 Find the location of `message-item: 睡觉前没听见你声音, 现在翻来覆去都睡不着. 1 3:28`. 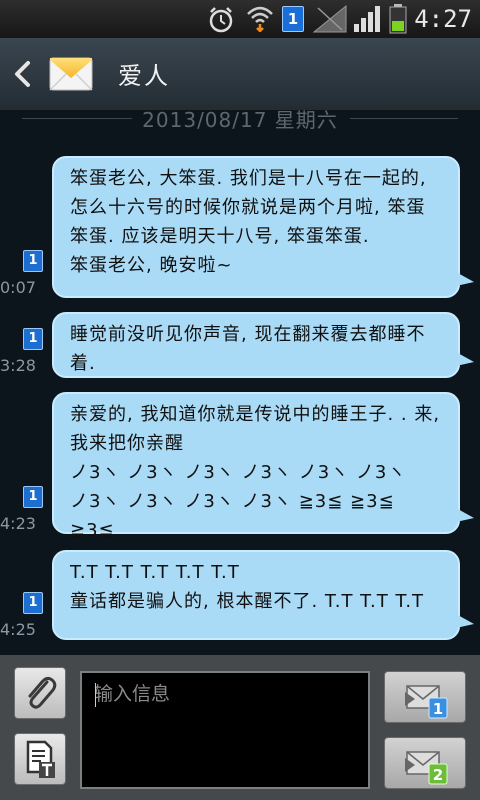

message-item: 睡觉前没听见你声音, 现在翻来覆去都睡不着. 1 3:28 is located at coordinates (240, 345).